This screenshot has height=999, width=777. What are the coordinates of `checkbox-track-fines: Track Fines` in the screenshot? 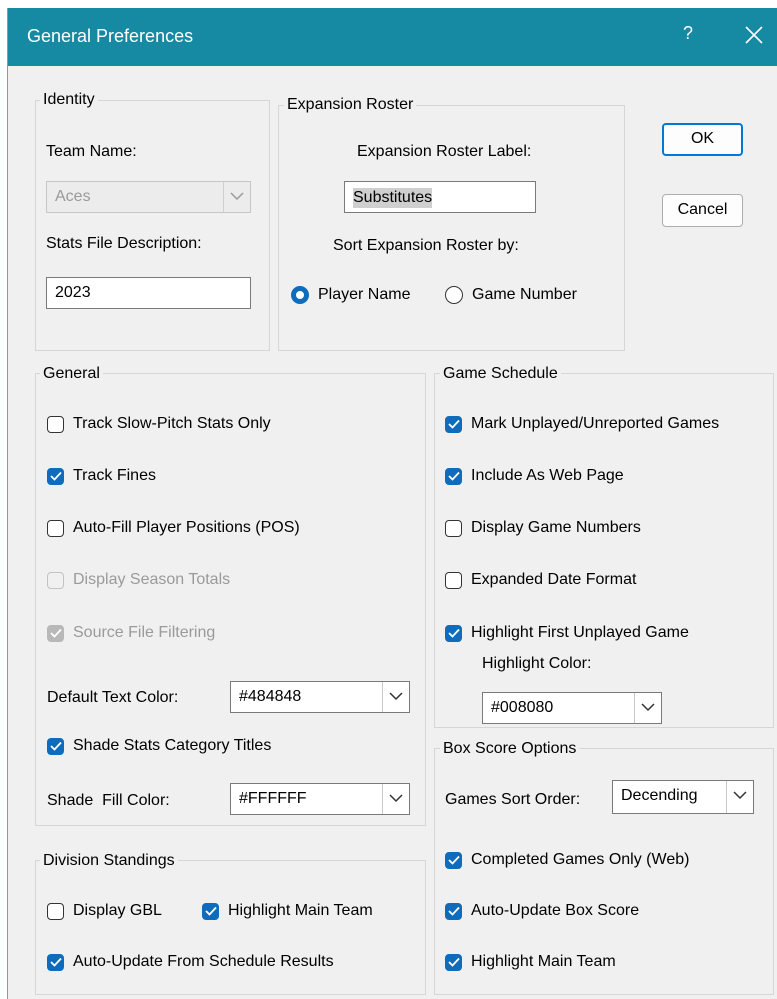 It's located at (101, 476).